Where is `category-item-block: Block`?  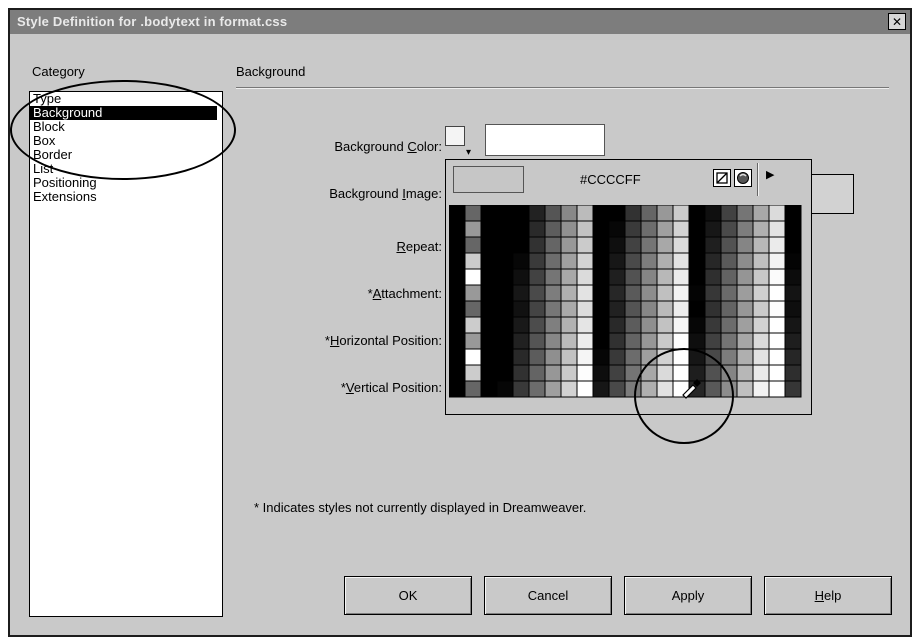 category-item-block: Block is located at coordinates (126, 127).